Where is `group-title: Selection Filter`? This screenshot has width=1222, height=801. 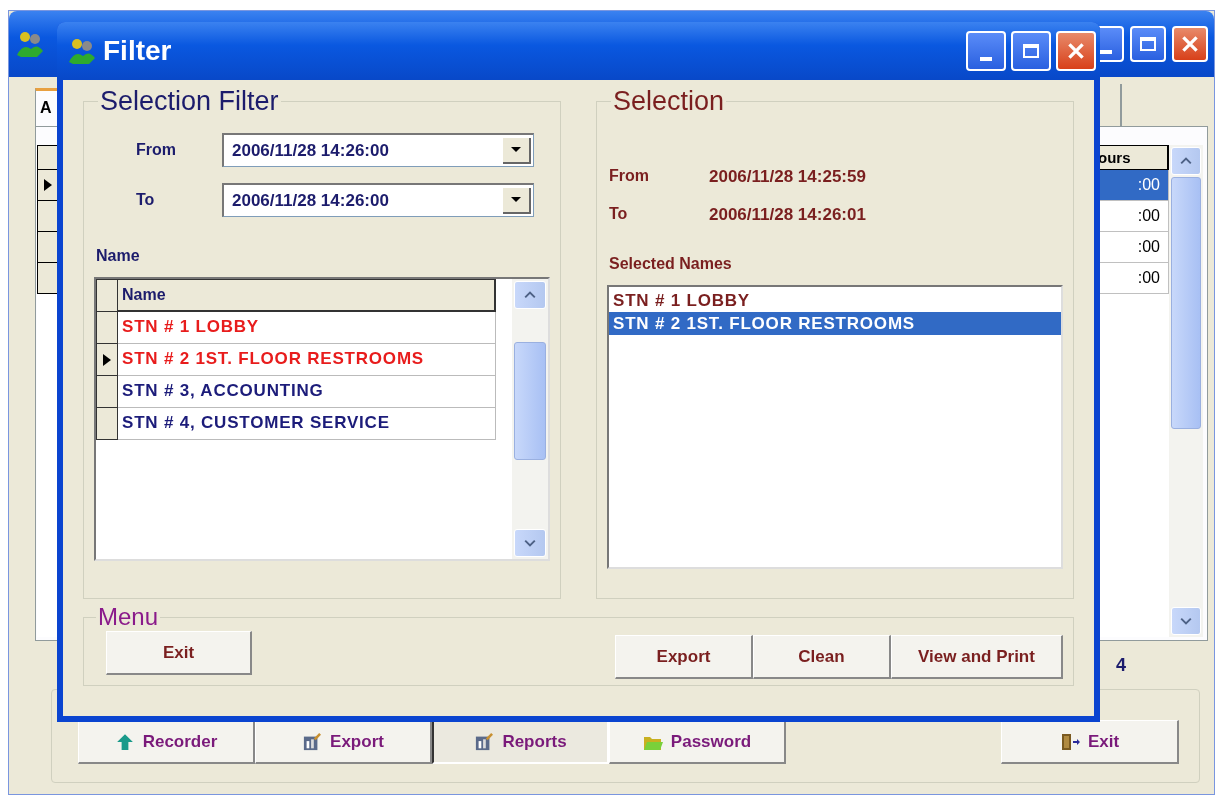
group-title: Selection Filter is located at coordinates (189, 101).